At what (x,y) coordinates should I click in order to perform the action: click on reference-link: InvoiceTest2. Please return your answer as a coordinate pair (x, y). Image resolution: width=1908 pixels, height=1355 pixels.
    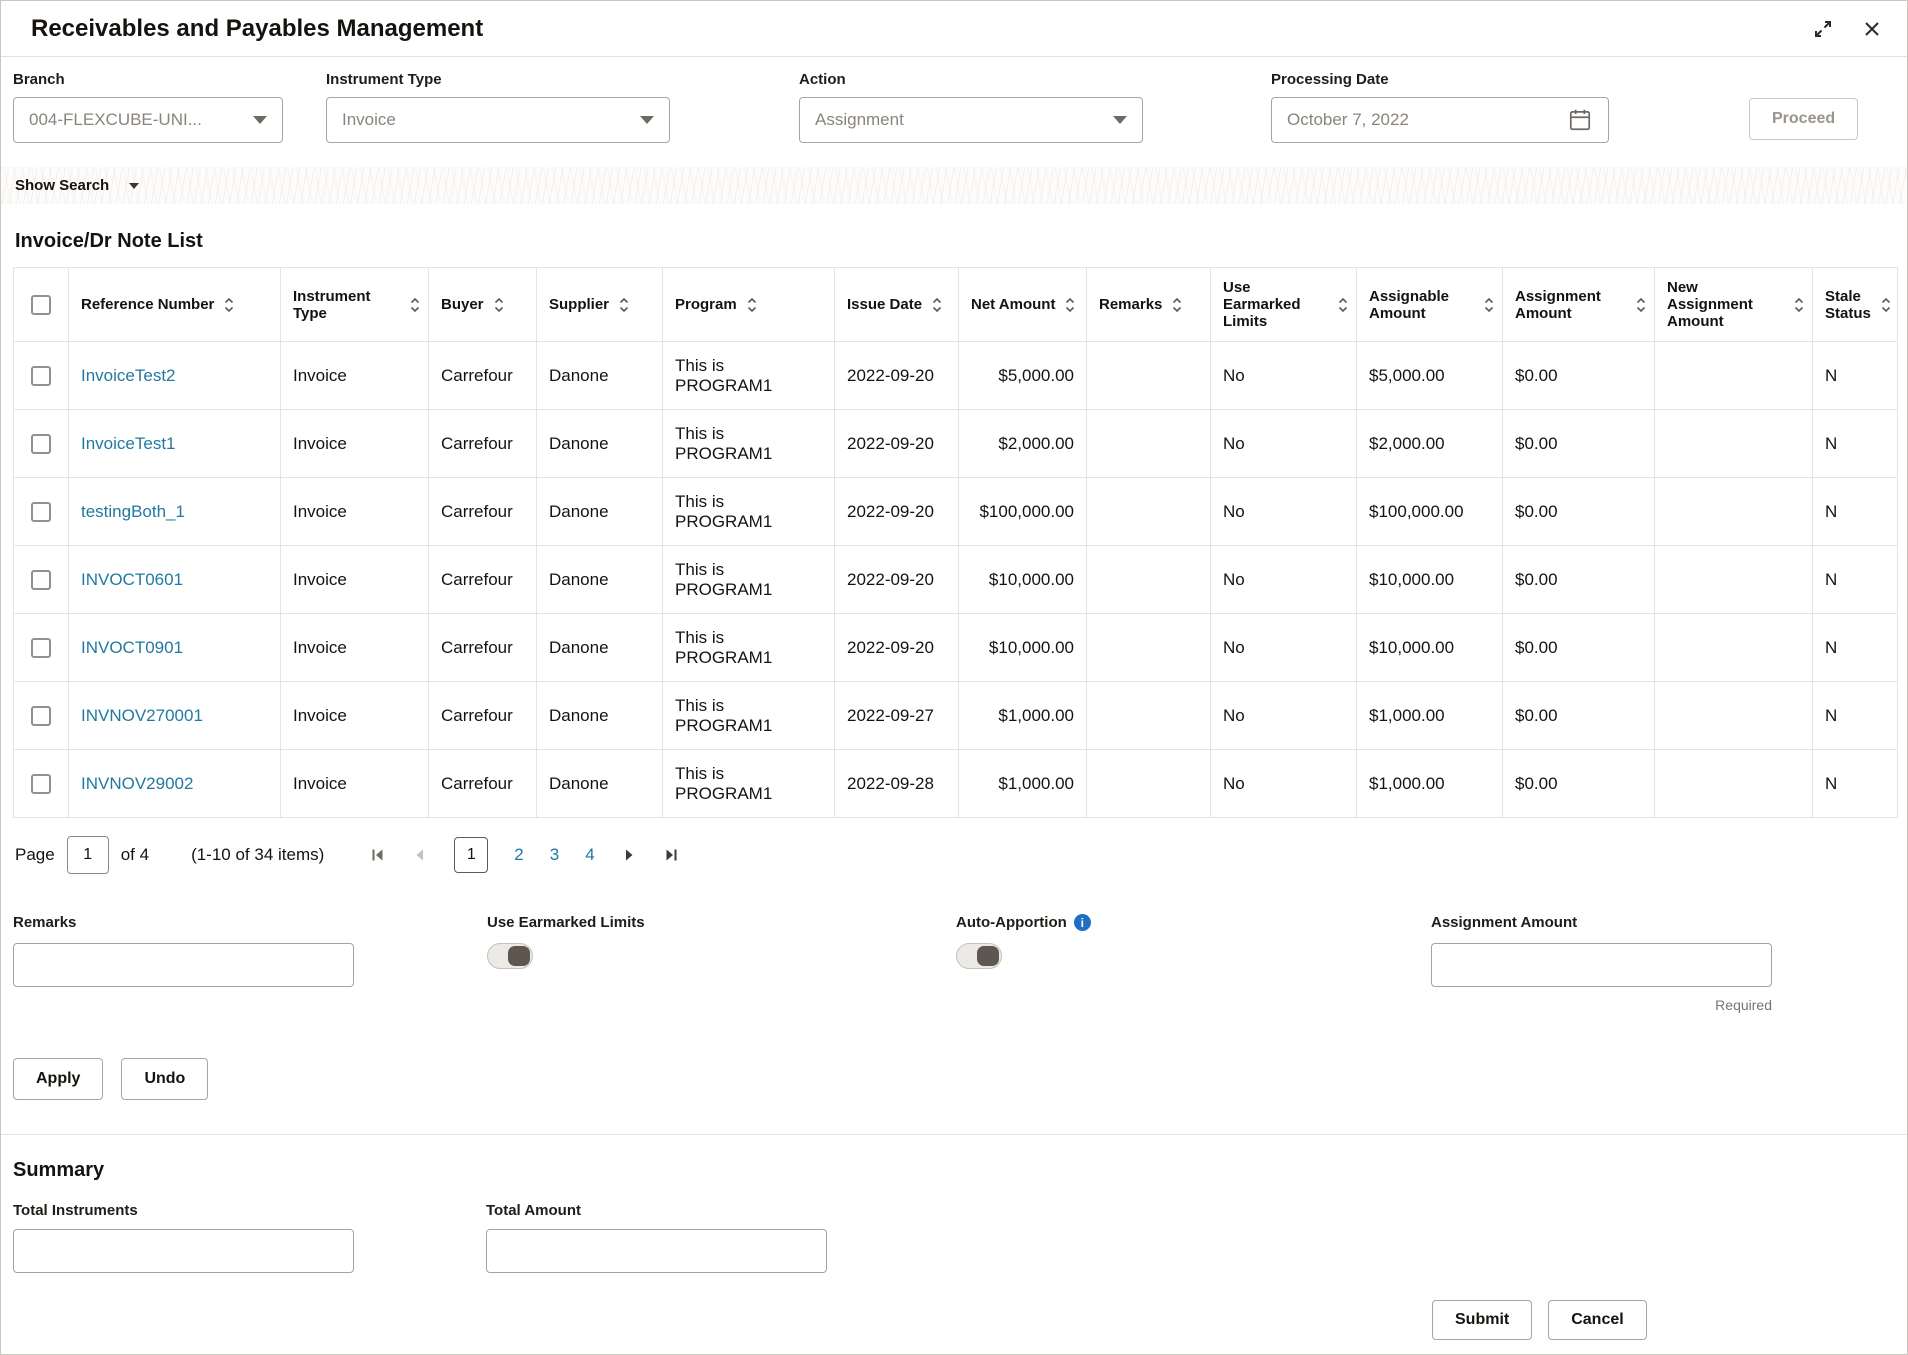
    Looking at the image, I should click on (128, 375).